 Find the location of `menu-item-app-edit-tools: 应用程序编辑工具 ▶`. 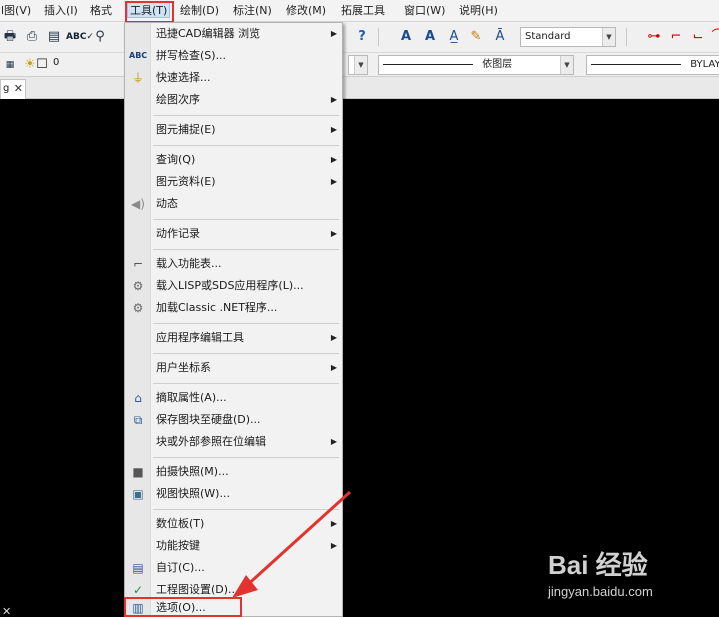

menu-item-app-edit-tools: 应用程序编辑工具 ▶ is located at coordinates (233, 338).